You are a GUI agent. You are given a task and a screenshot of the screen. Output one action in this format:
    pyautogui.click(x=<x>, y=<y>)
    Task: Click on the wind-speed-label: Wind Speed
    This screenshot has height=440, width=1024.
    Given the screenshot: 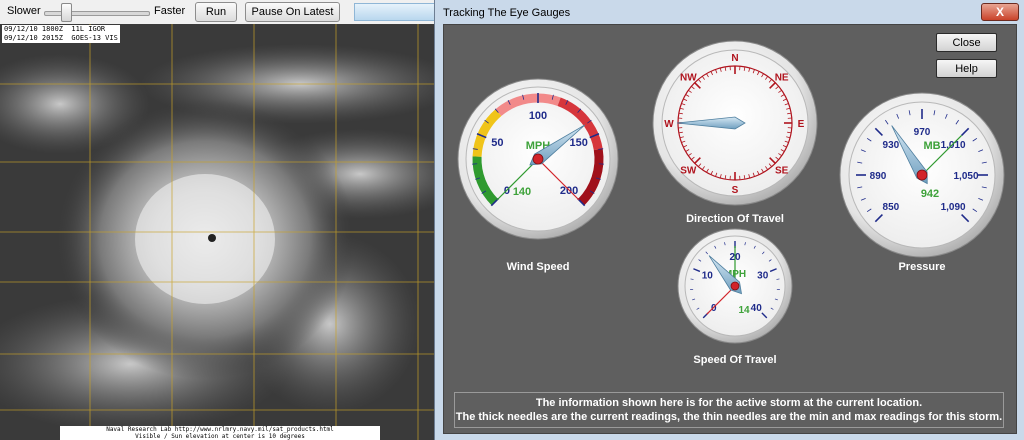 What is the action you would take?
    pyautogui.click(x=538, y=267)
    